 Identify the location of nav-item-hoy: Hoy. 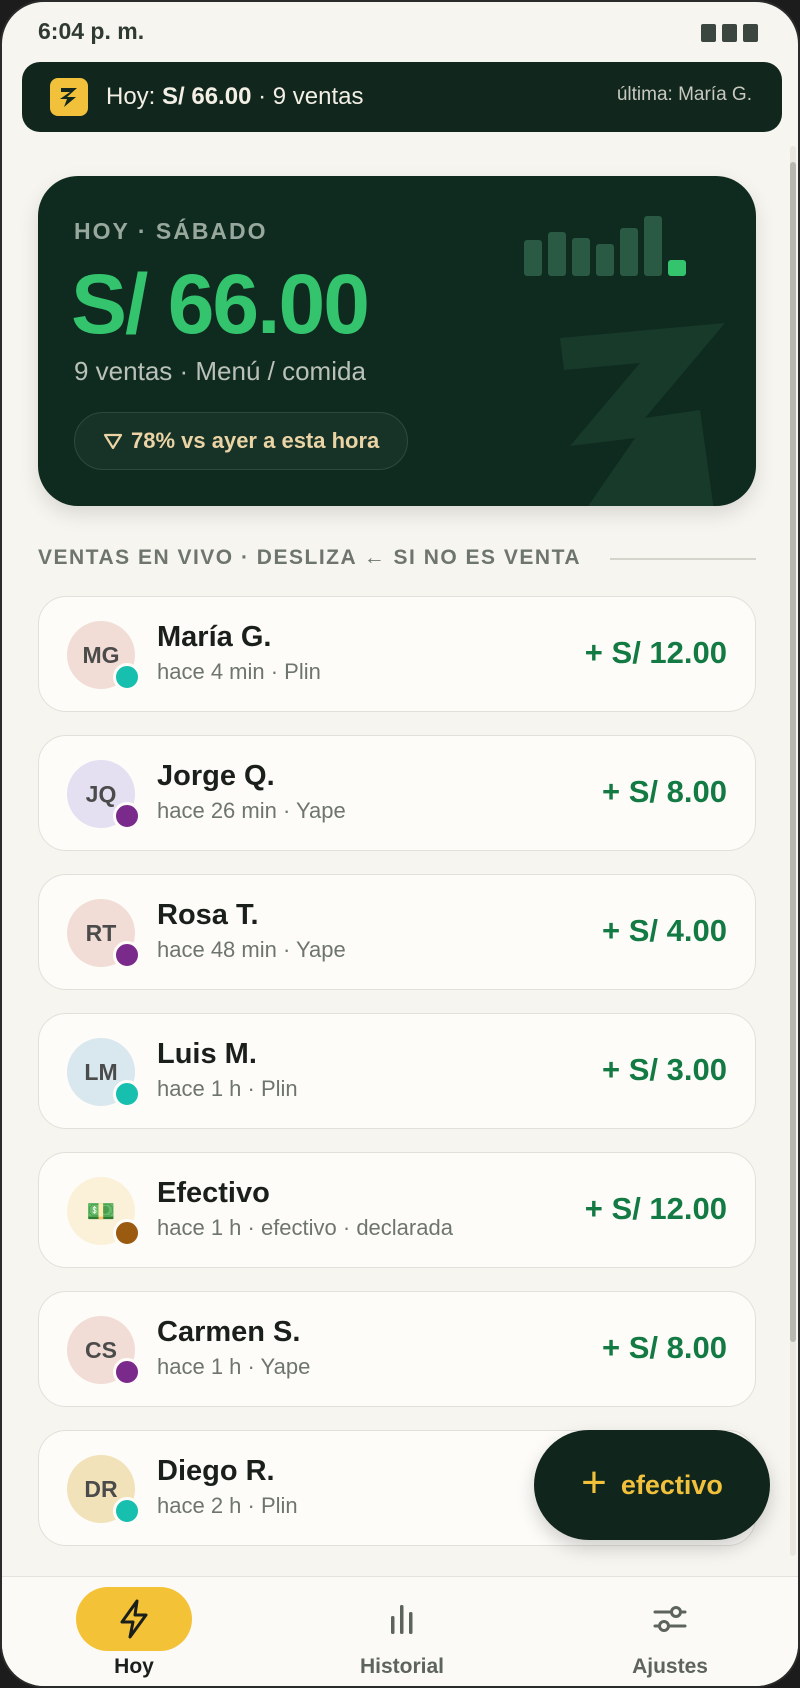
(134, 1636).